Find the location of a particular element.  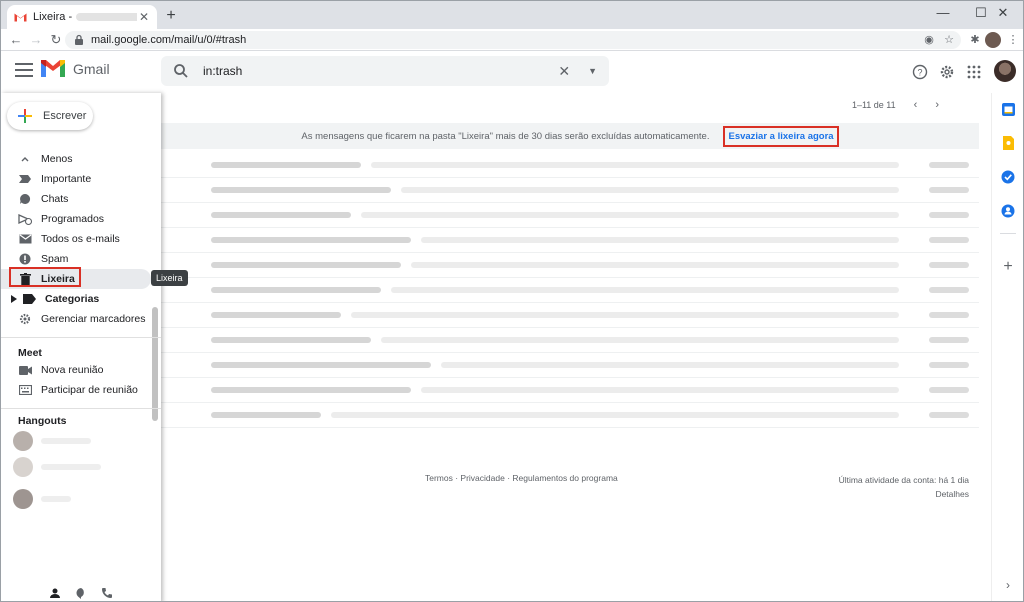

contacts-person-icon is located at coordinates (55, 593).